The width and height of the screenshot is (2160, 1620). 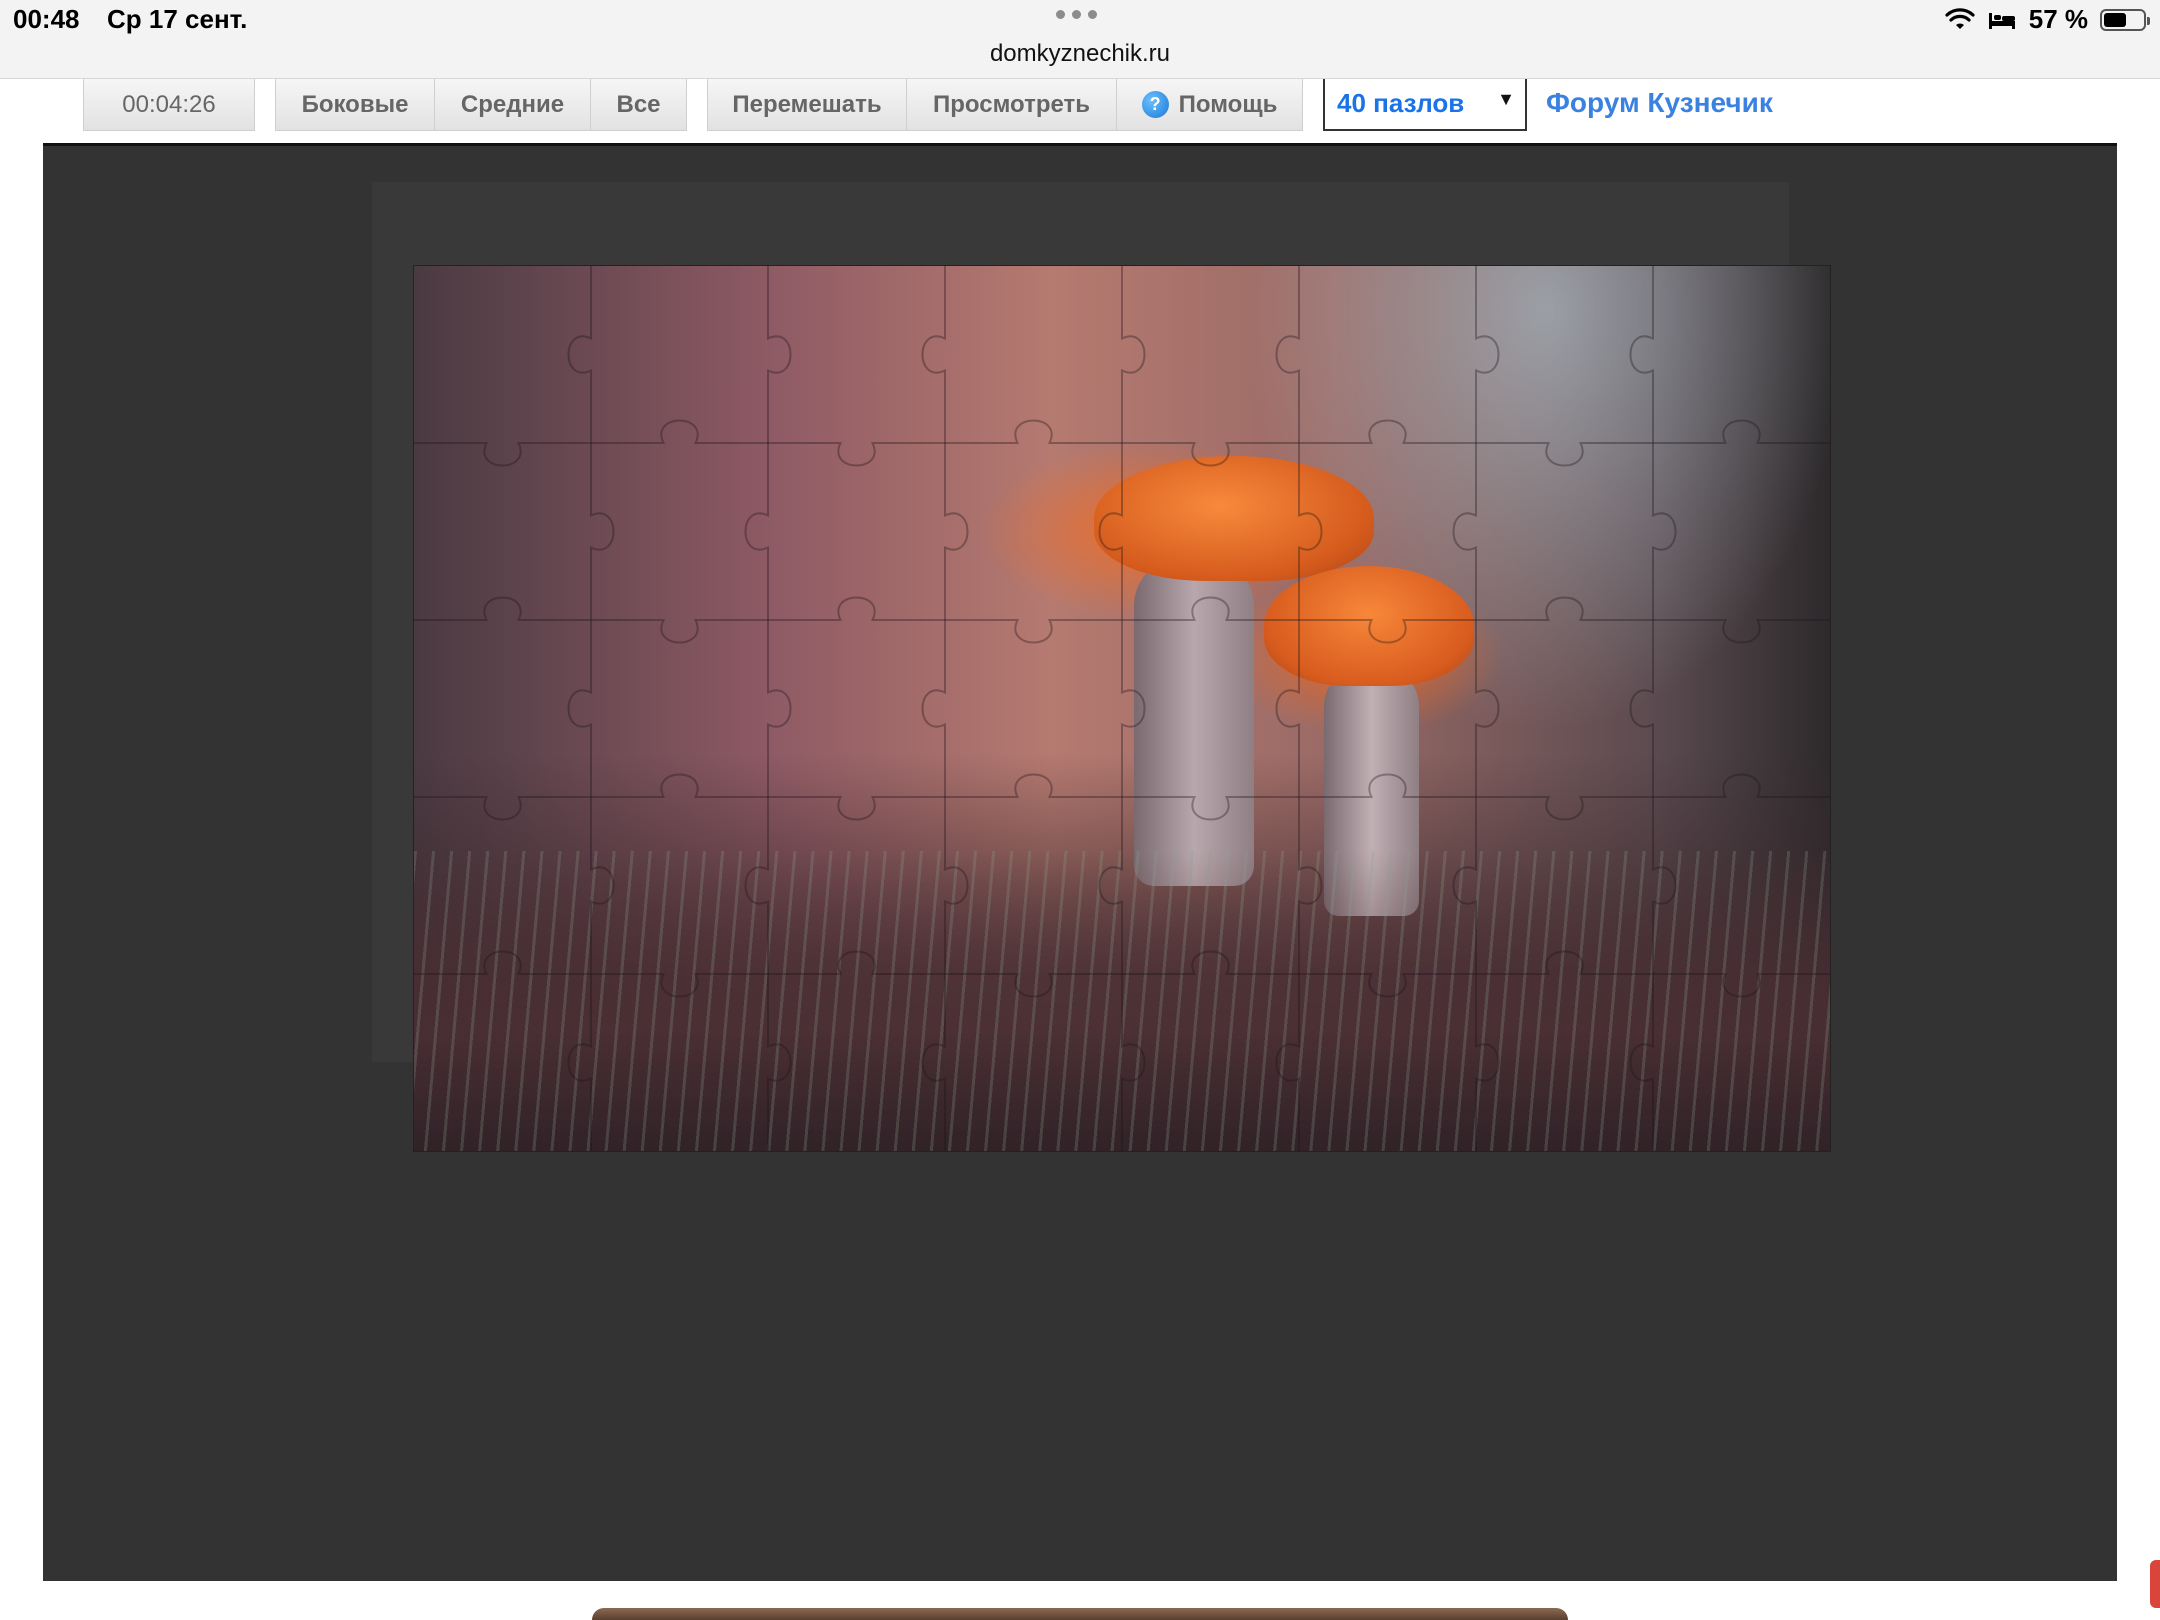 I want to click on dropdown-arrow-icon: ▼, so click(x=1506, y=99).